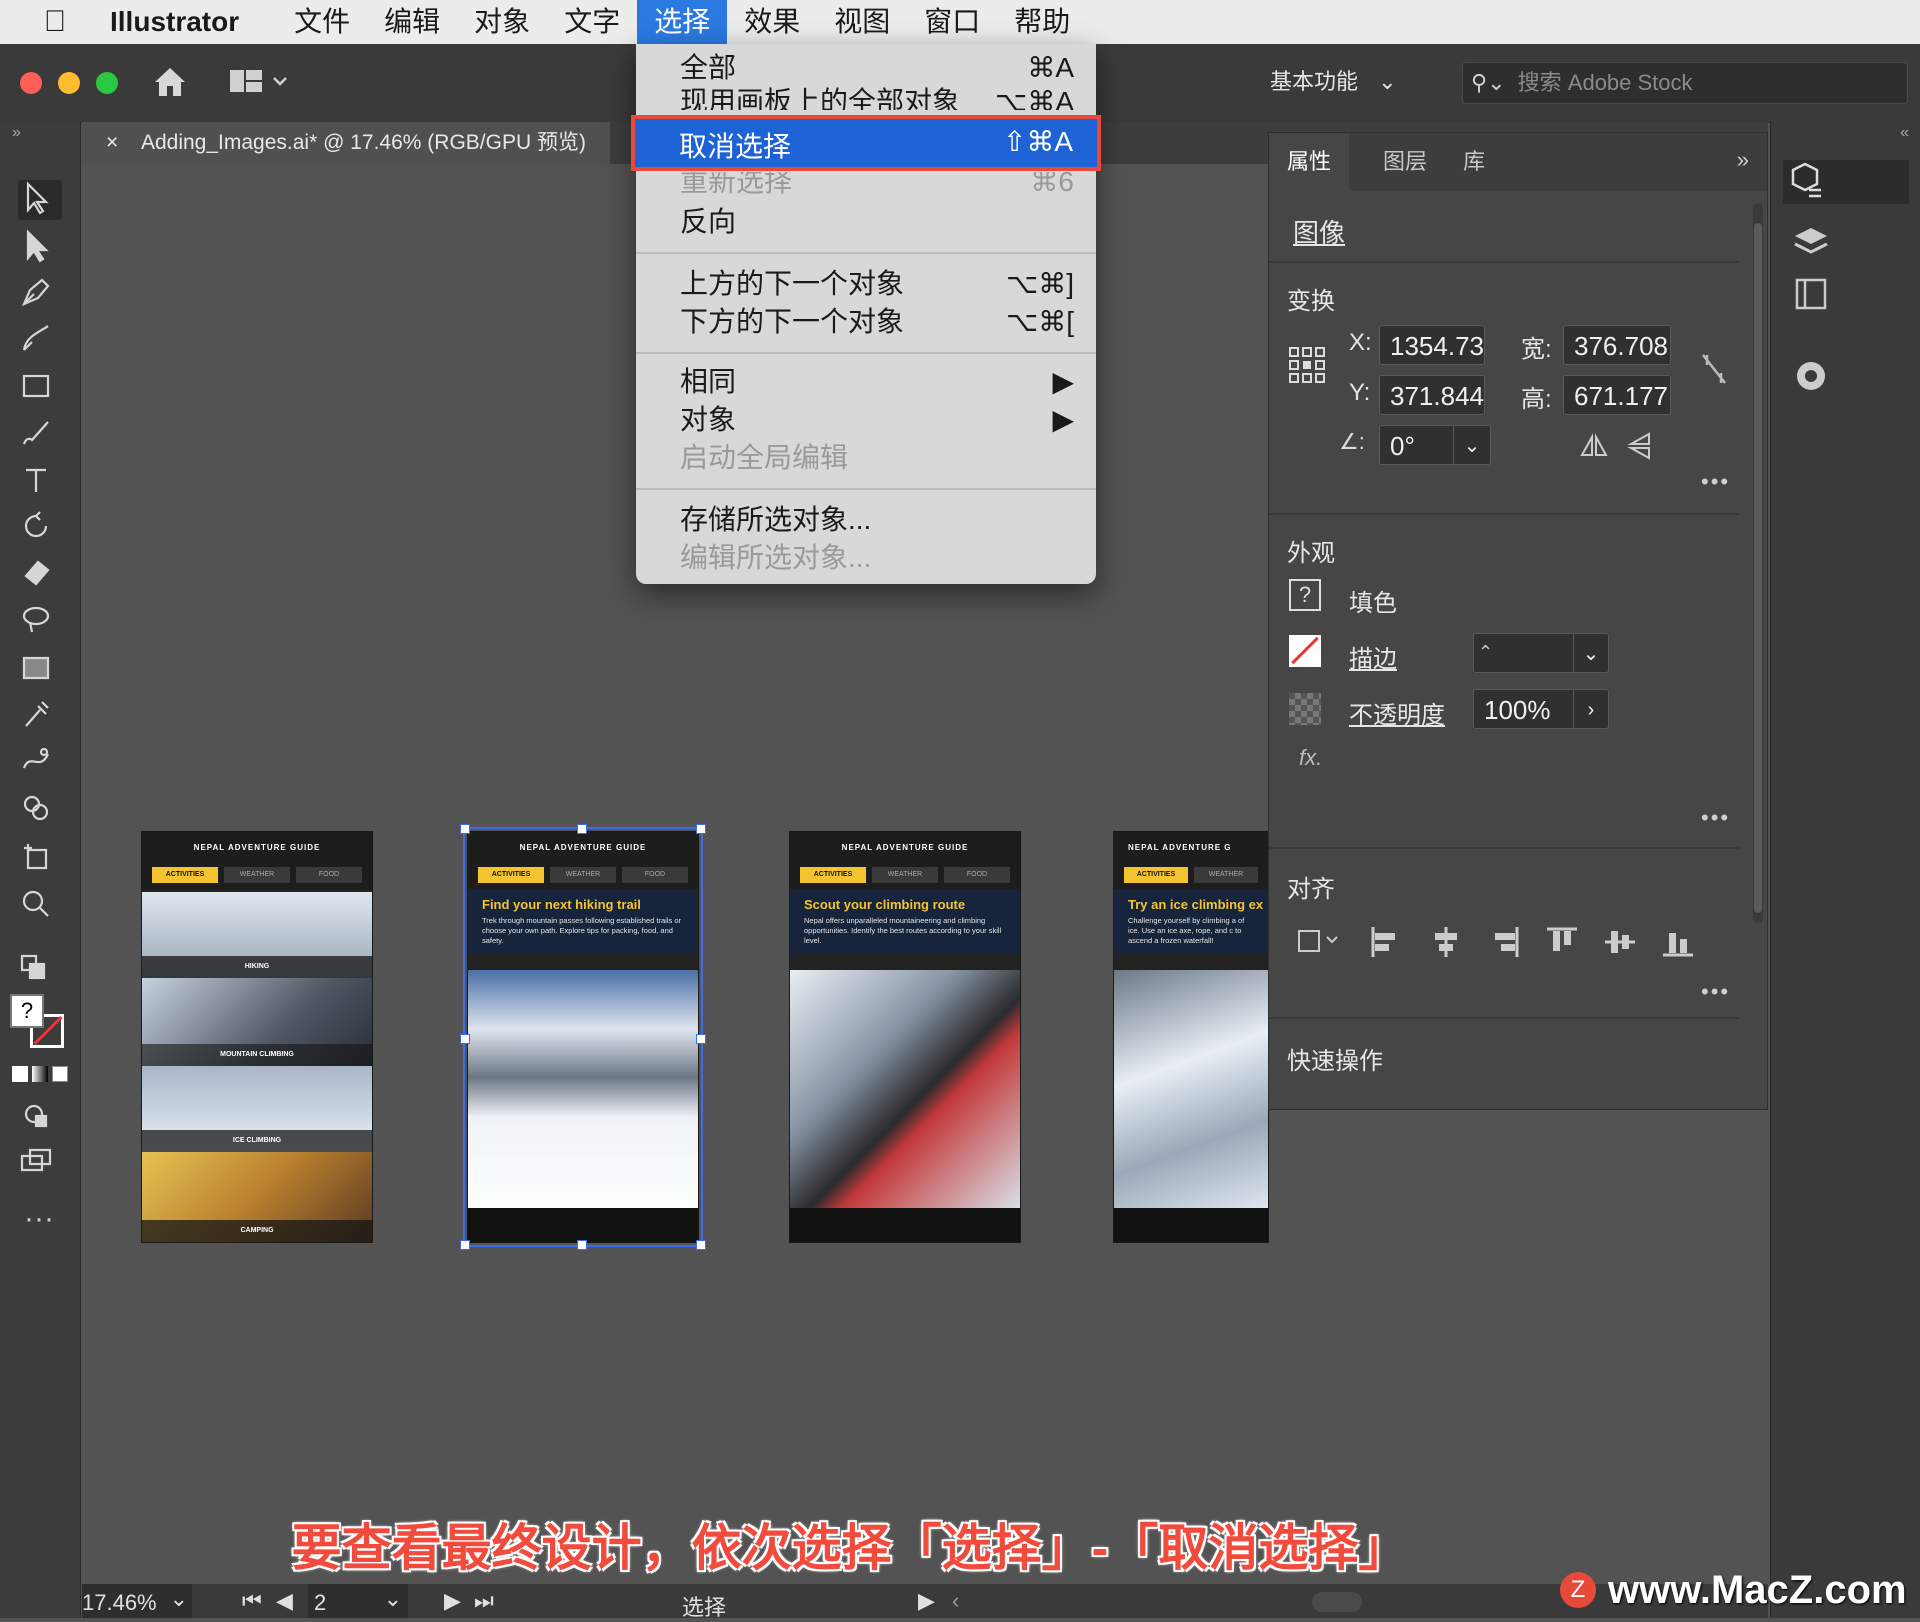  I want to click on properties-panel-icon, so click(1846, 182).